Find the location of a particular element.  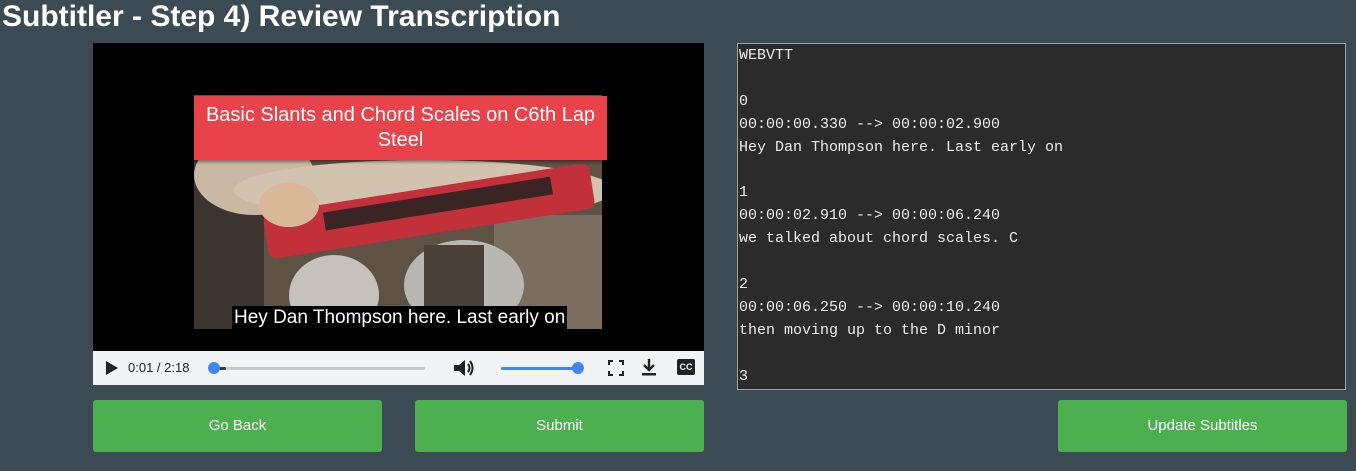

submit-button: Submit is located at coordinates (559, 426).